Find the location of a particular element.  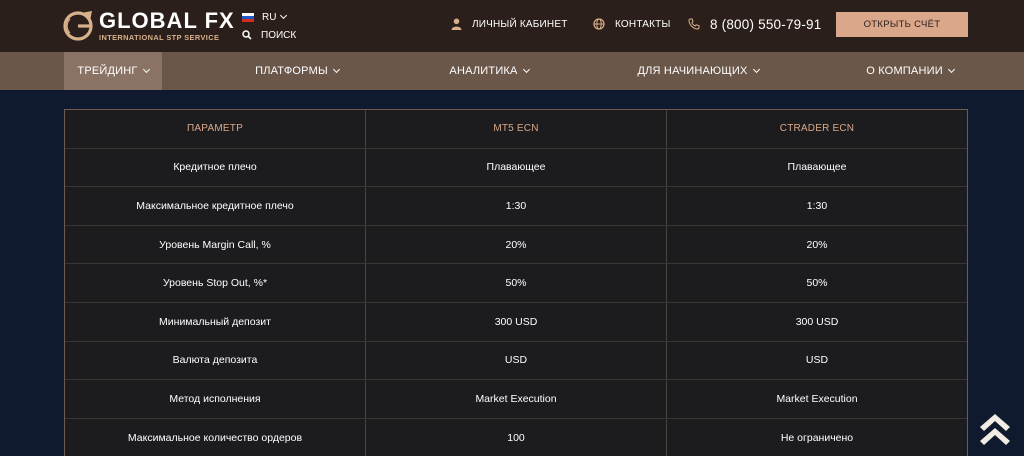

globe-g-logo-icon is located at coordinates (78, 26).